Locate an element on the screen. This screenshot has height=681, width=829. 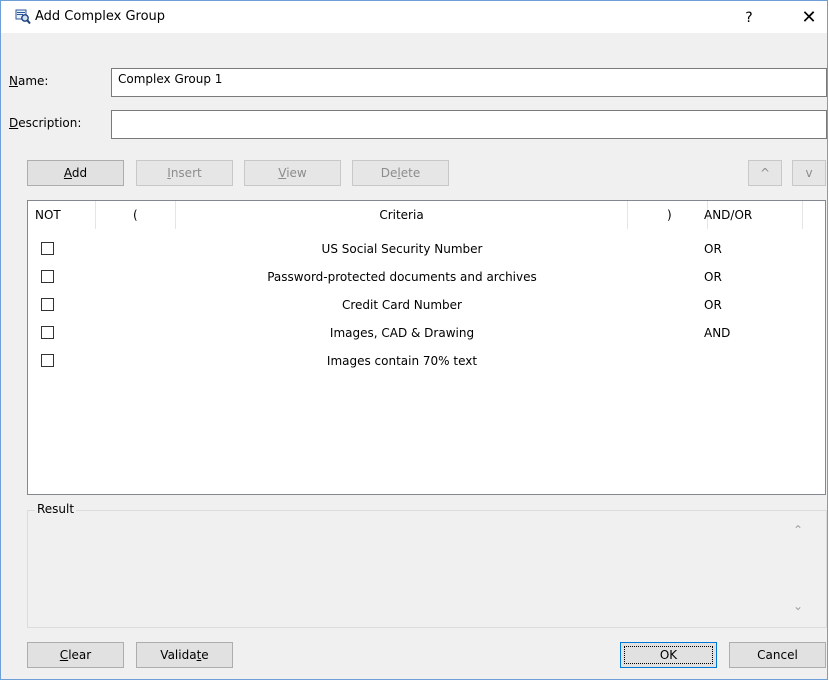
column-header-criteria: Criteria is located at coordinates (402, 215).